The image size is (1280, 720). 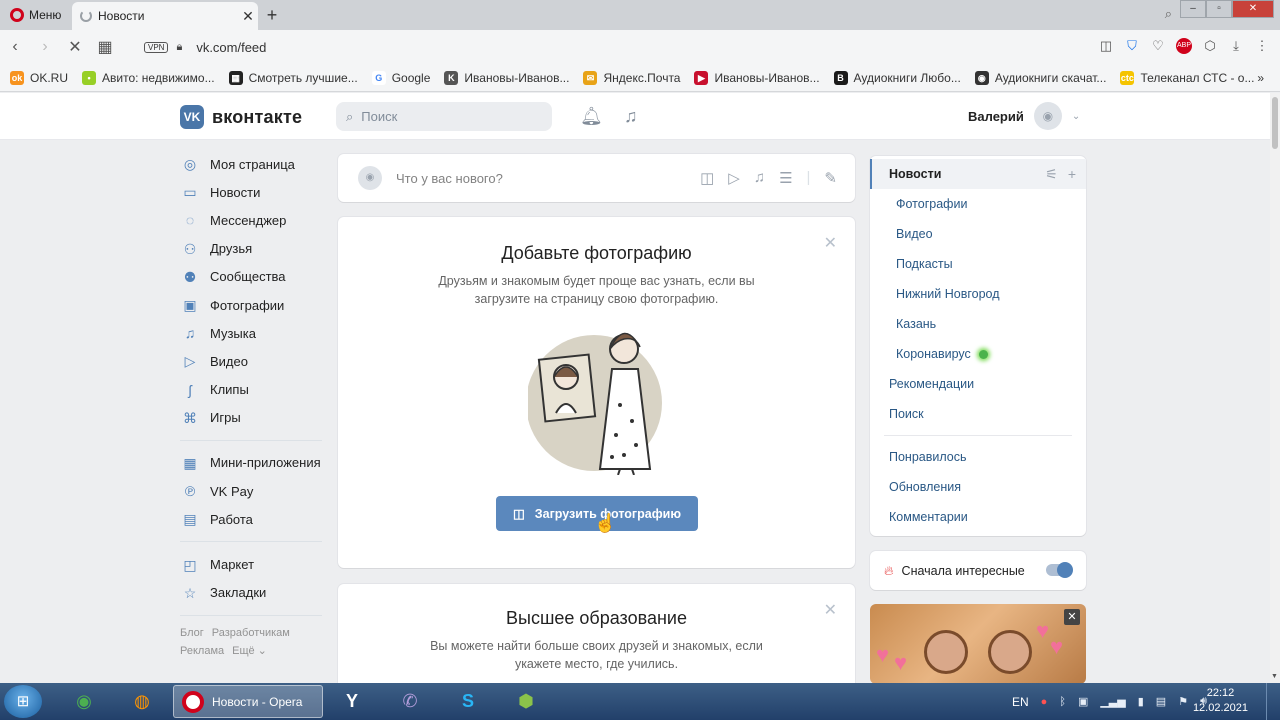 What do you see at coordinates (978, 487) in the screenshot?
I see `feed-filter-item: Обновления` at bounding box center [978, 487].